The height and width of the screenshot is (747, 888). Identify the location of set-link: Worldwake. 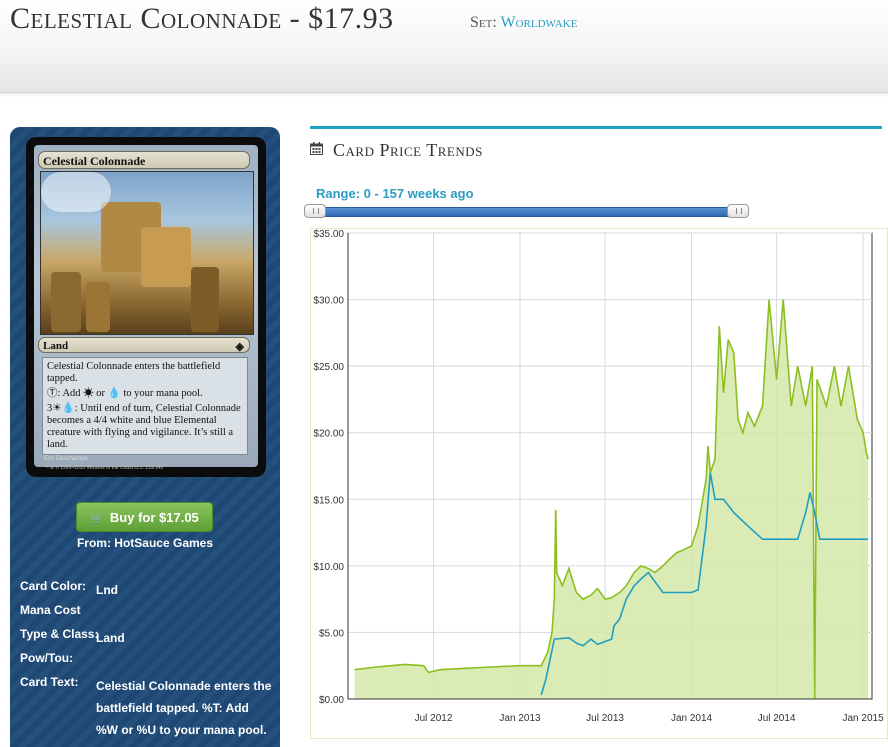
(539, 22).